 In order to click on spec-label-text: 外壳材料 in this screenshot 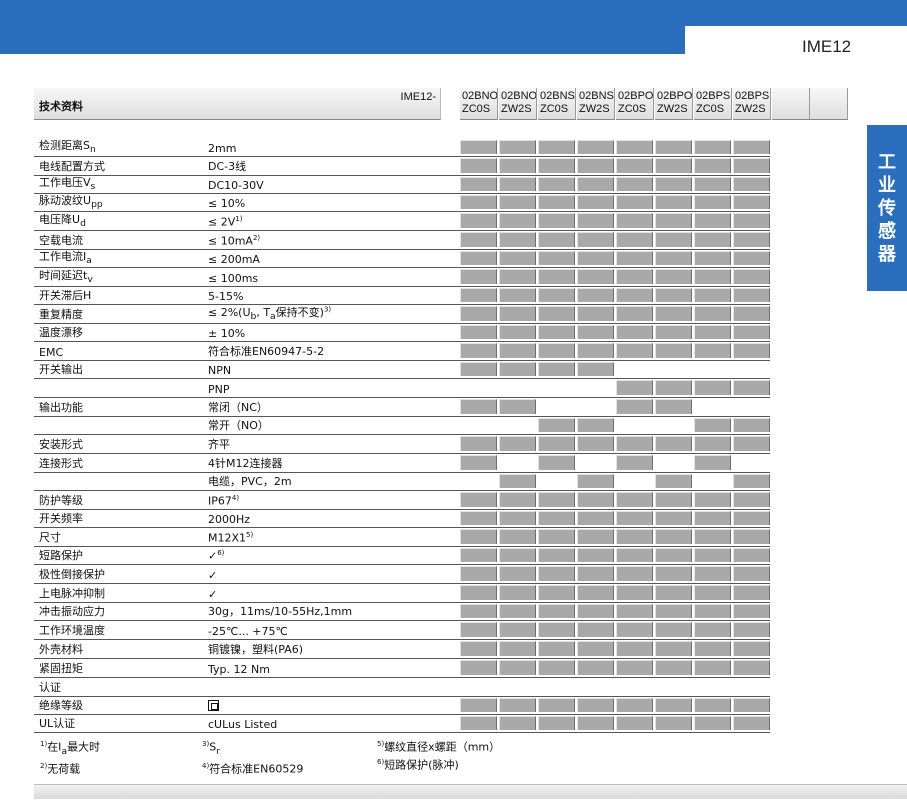, I will do `click(61, 649)`.